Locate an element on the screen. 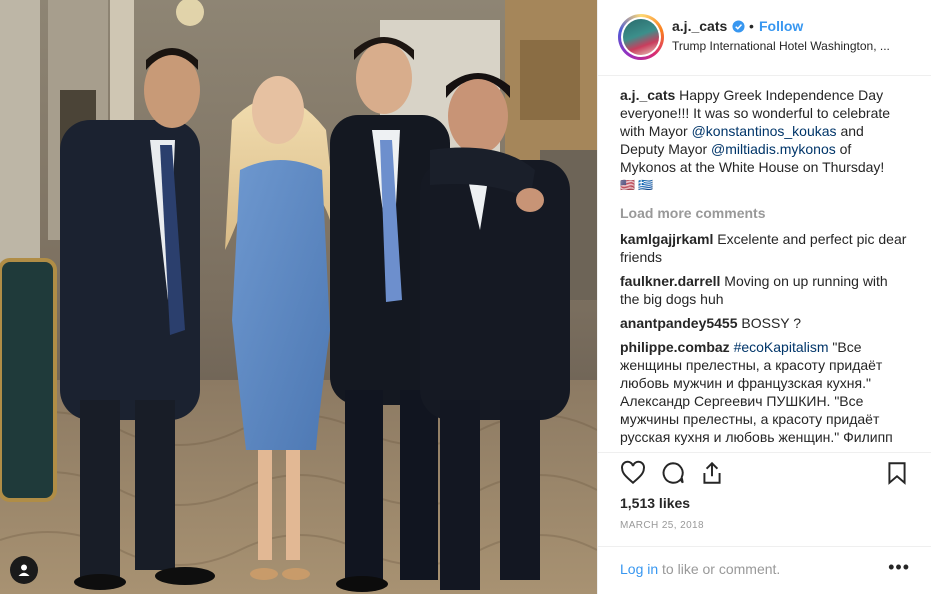 The image size is (931, 594). tagged-users-button is located at coordinates (24, 570).